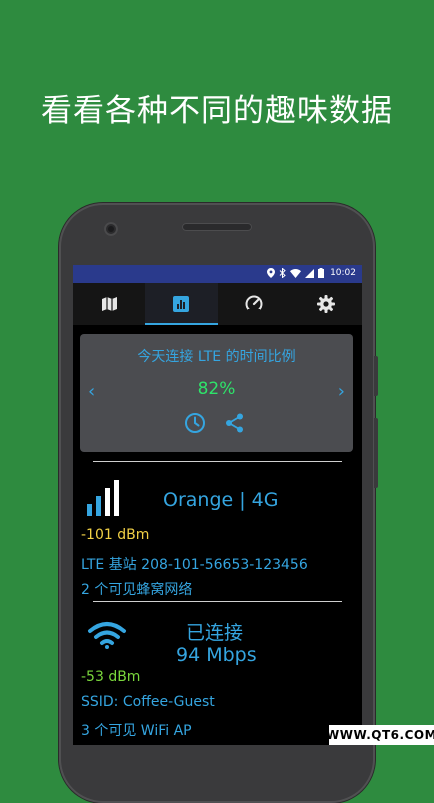 The image size is (434, 803). I want to click on wifi-connection-status: 已连接, so click(215, 633).